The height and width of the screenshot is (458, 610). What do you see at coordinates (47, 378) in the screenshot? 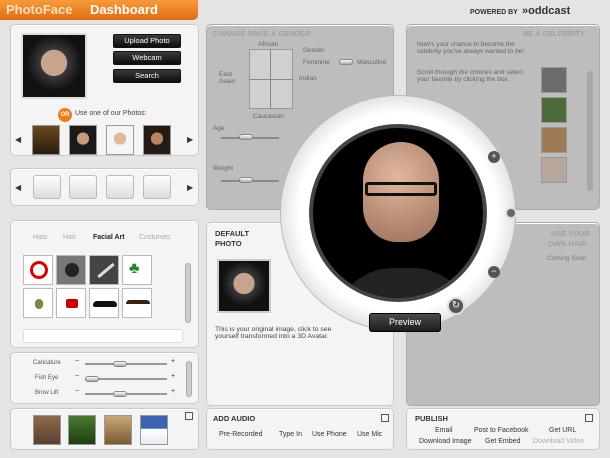
I see `fish-eye-label: Fish Eye` at bounding box center [47, 378].